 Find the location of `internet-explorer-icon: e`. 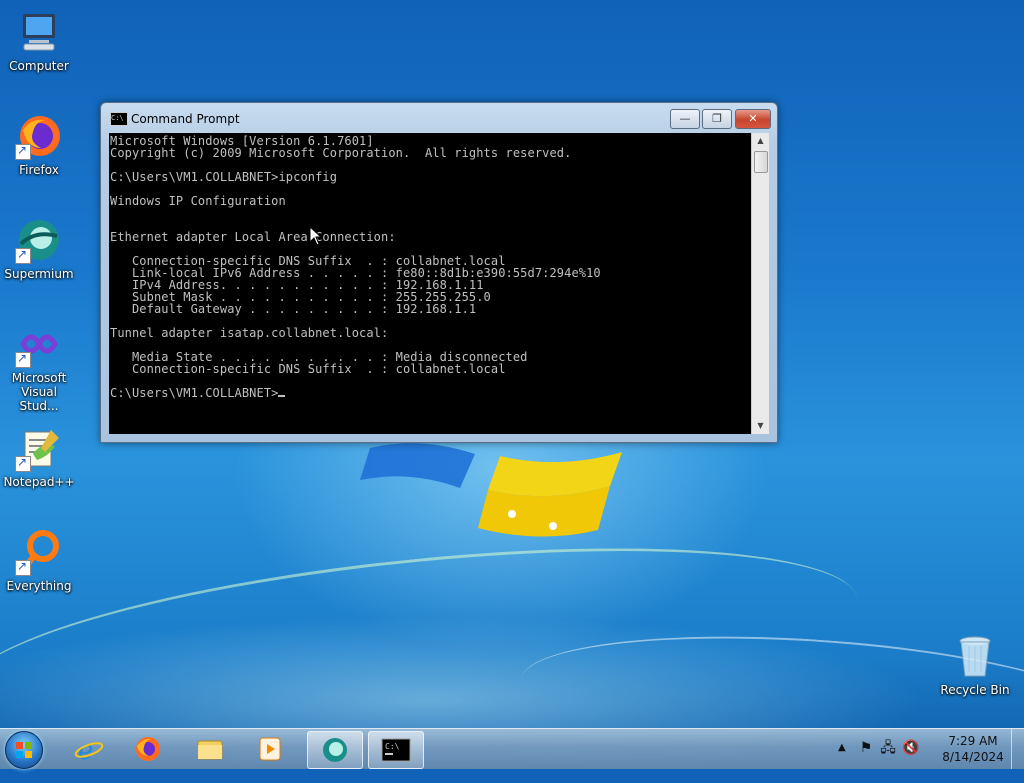

internet-explorer-icon: e is located at coordinates (89, 749).